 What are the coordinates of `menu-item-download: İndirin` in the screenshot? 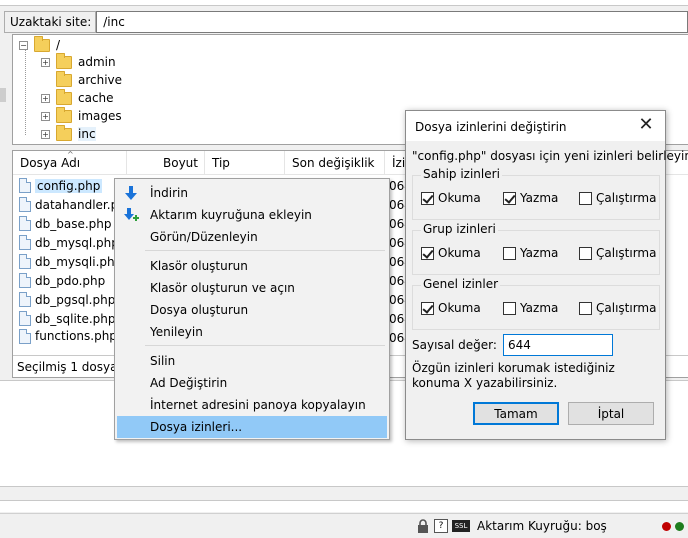 It's located at (252, 193).